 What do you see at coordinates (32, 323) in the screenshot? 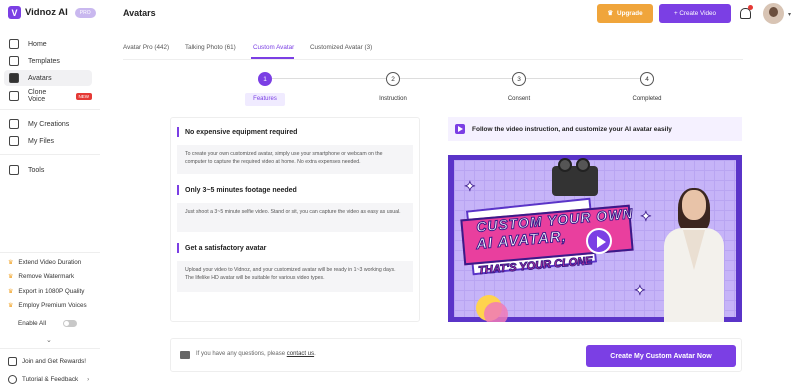
I see `enable-all-label: Enable All` at bounding box center [32, 323].